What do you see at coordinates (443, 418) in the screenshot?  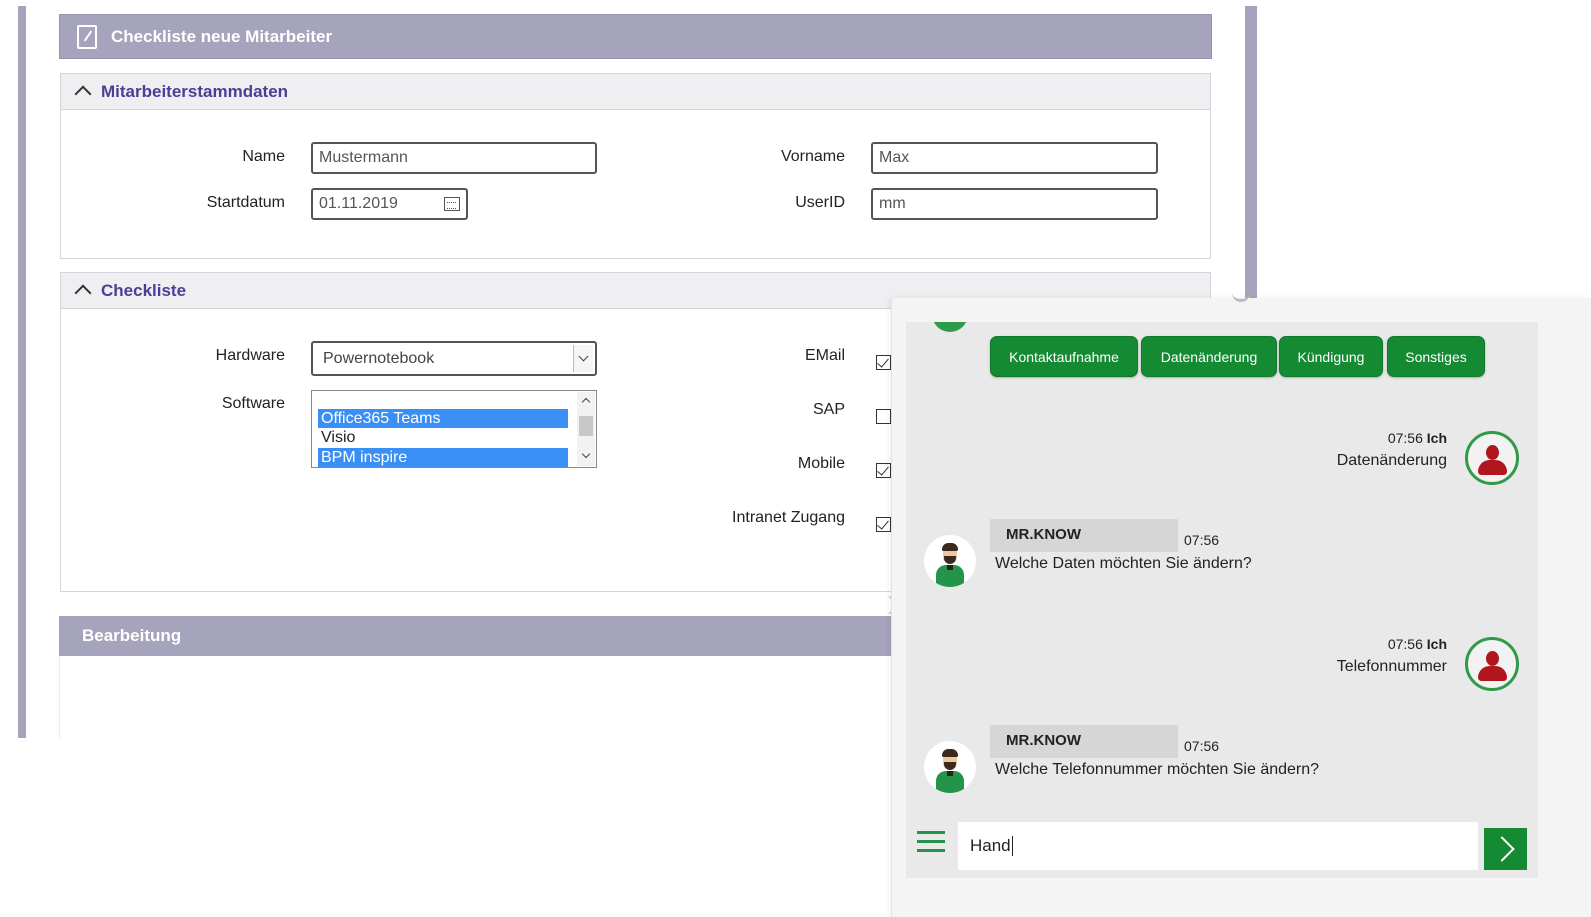 I see `software-option: Office365 Teams` at bounding box center [443, 418].